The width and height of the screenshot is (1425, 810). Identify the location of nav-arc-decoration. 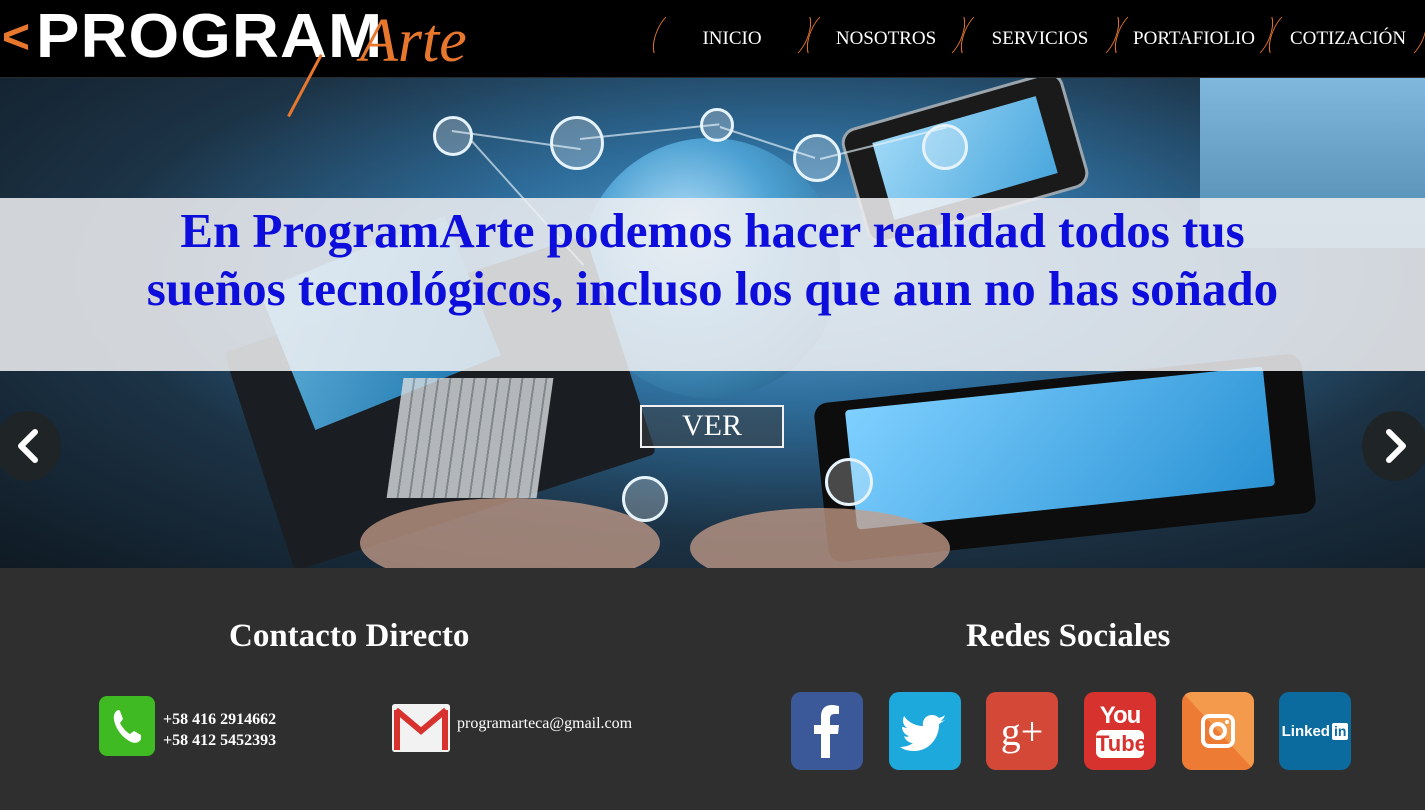
(667, 35).